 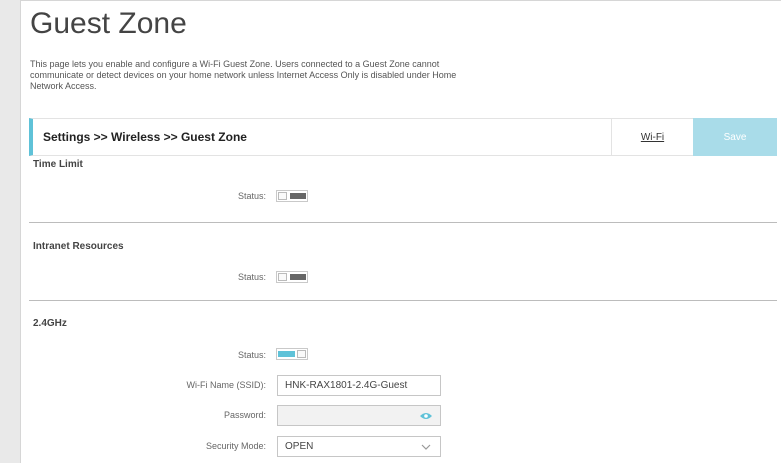 What do you see at coordinates (78, 246) in the screenshot?
I see `section-title-intranet-resources: Intranet Resources` at bounding box center [78, 246].